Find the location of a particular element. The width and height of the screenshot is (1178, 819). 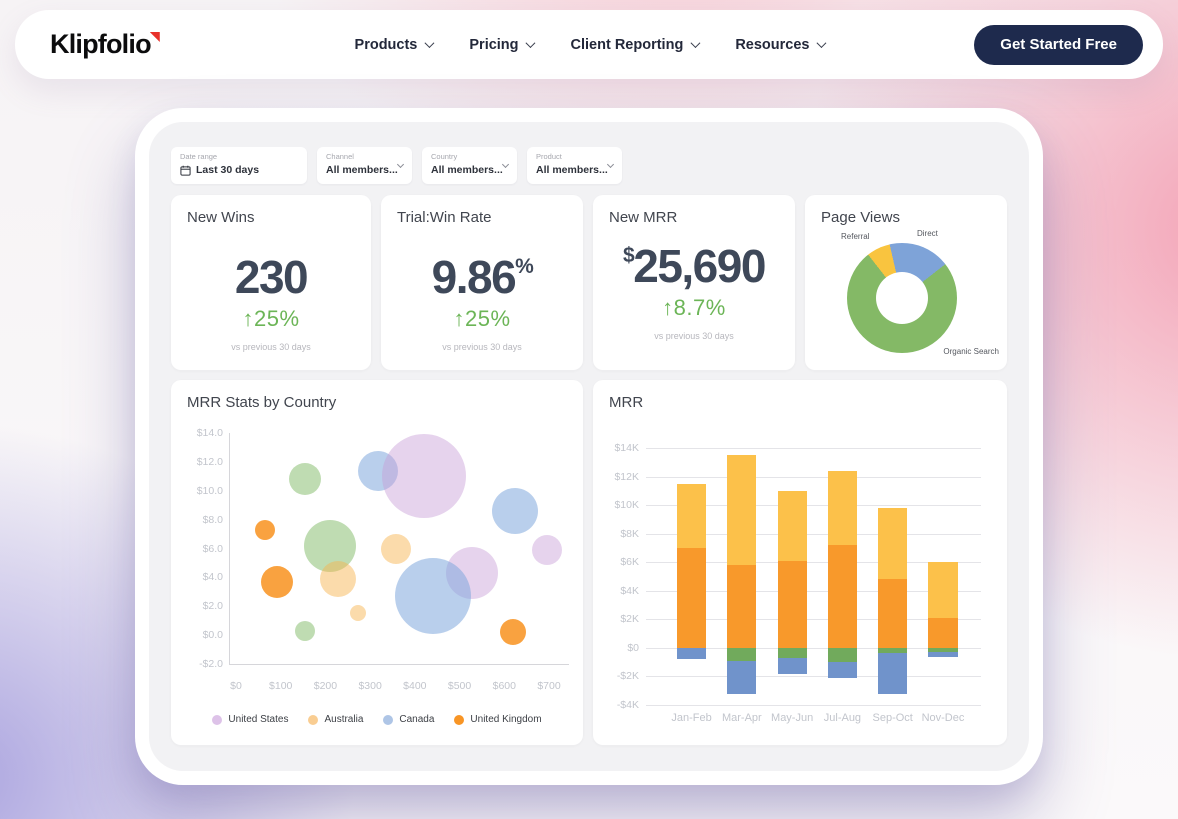

nav-item-pricing: Pricing is located at coordinates (502, 44).